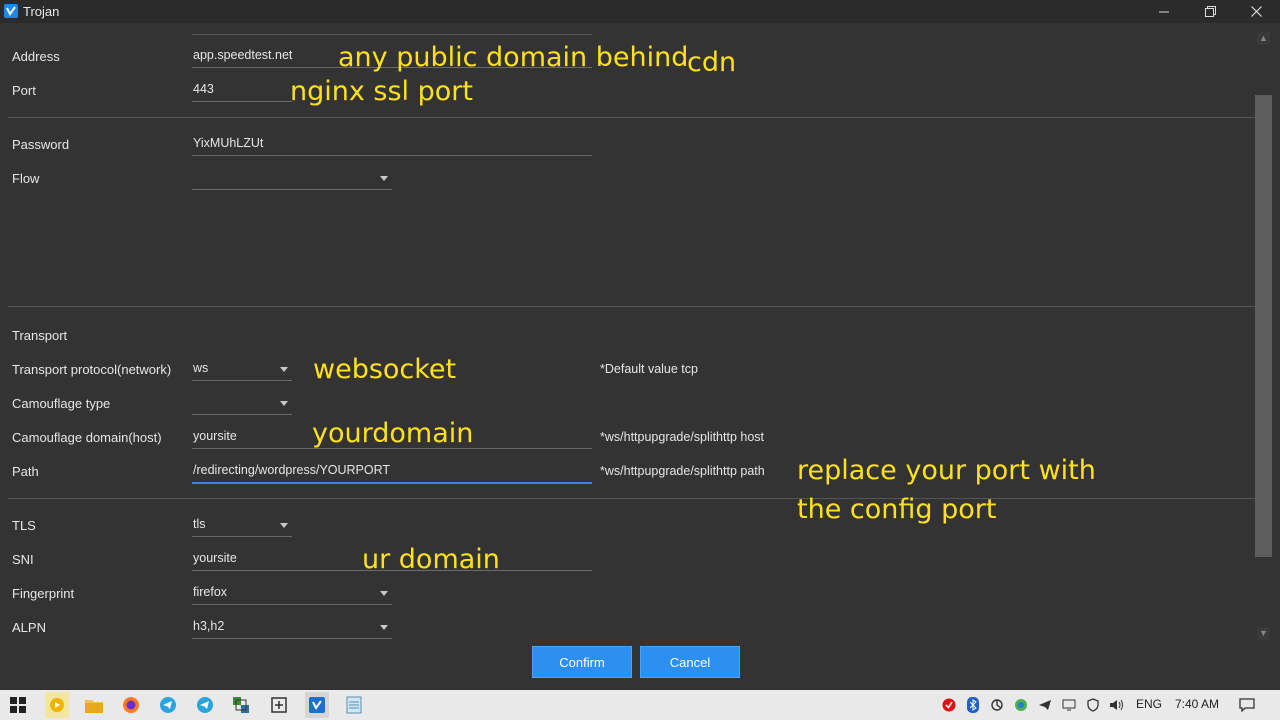 The height and width of the screenshot is (720, 1280). What do you see at coordinates (690, 662) in the screenshot?
I see `cancel-button: Cancel` at bounding box center [690, 662].